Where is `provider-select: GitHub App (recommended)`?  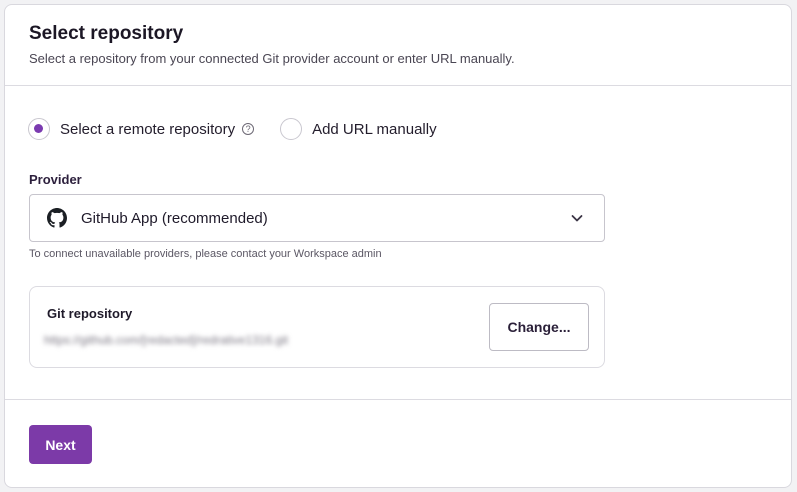
provider-select: GitHub App (recommended) is located at coordinates (317, 218).